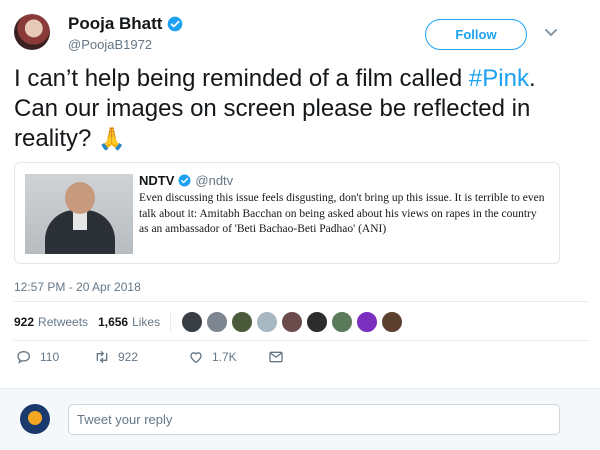 The image size is (600, 450). I want to click on reply-button: 110, so click(55, 357).